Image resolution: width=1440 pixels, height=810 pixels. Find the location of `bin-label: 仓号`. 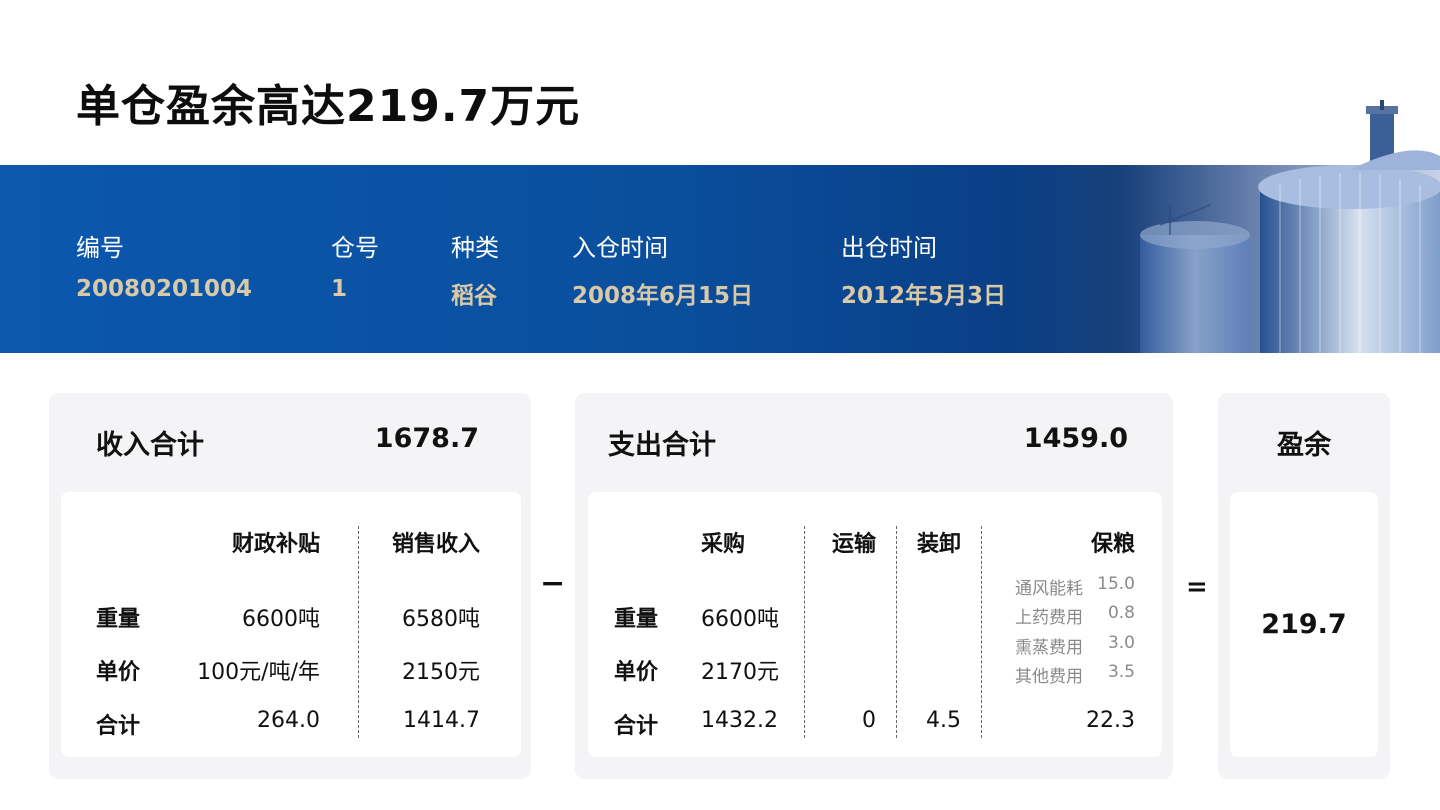

bin-label: 仓号 is located at coordinates (355, 248).